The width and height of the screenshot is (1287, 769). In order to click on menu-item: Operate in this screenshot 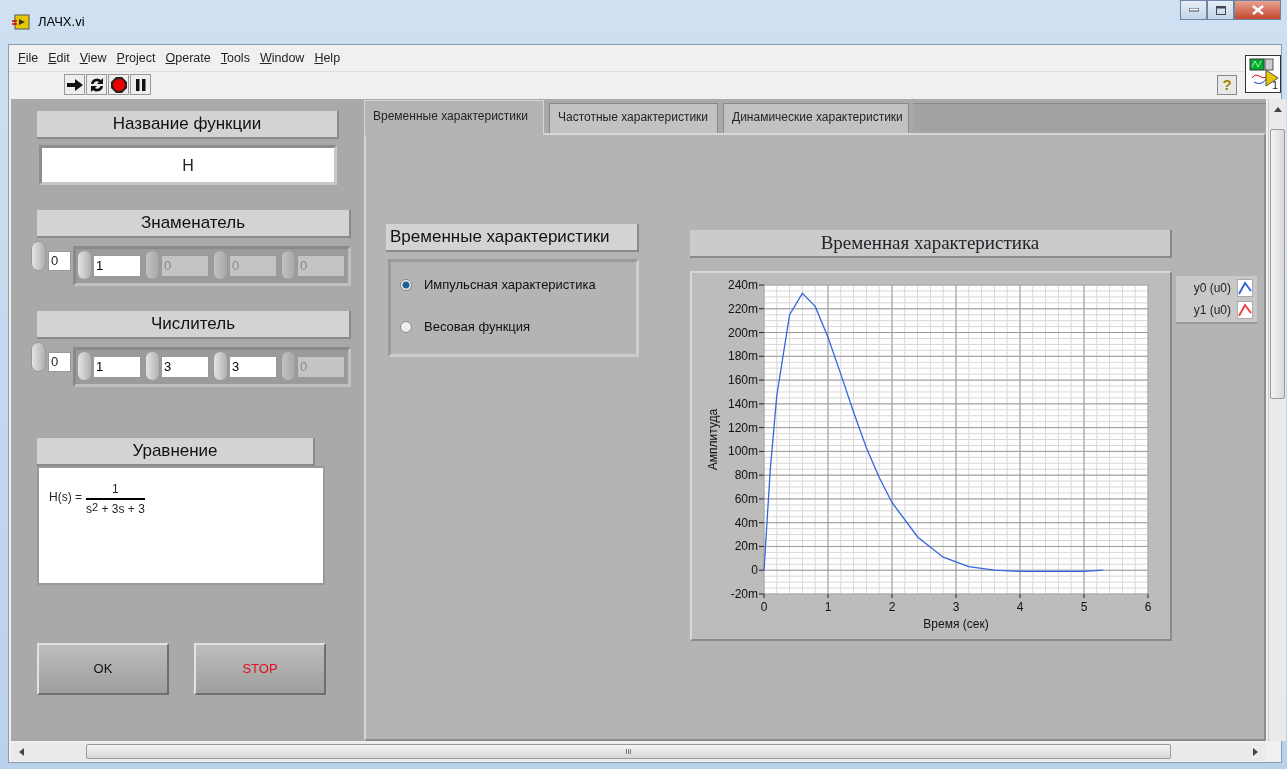, I will do `click(188, 58)`.